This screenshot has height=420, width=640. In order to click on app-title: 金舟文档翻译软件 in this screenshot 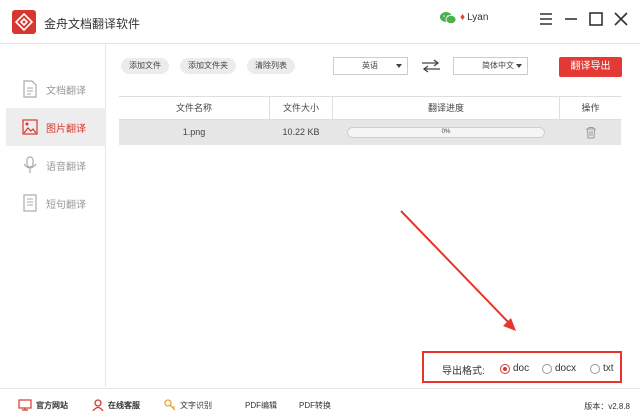, I will do `click(92, 24)`.